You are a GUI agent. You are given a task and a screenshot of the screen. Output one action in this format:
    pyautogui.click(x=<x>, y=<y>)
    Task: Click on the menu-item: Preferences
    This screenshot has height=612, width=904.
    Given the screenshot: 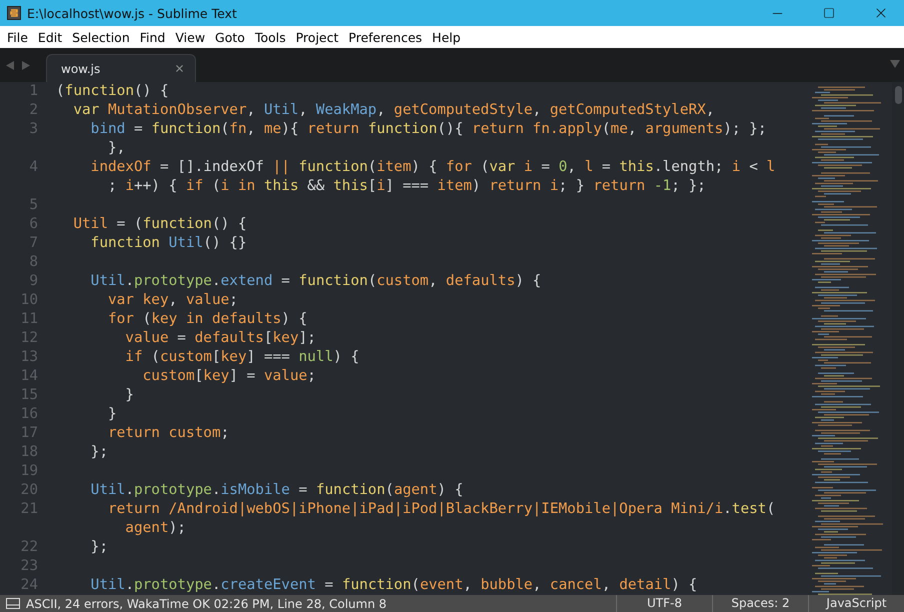 What is the action you would take?
    pyautogui.click(x=386, y=37)
    